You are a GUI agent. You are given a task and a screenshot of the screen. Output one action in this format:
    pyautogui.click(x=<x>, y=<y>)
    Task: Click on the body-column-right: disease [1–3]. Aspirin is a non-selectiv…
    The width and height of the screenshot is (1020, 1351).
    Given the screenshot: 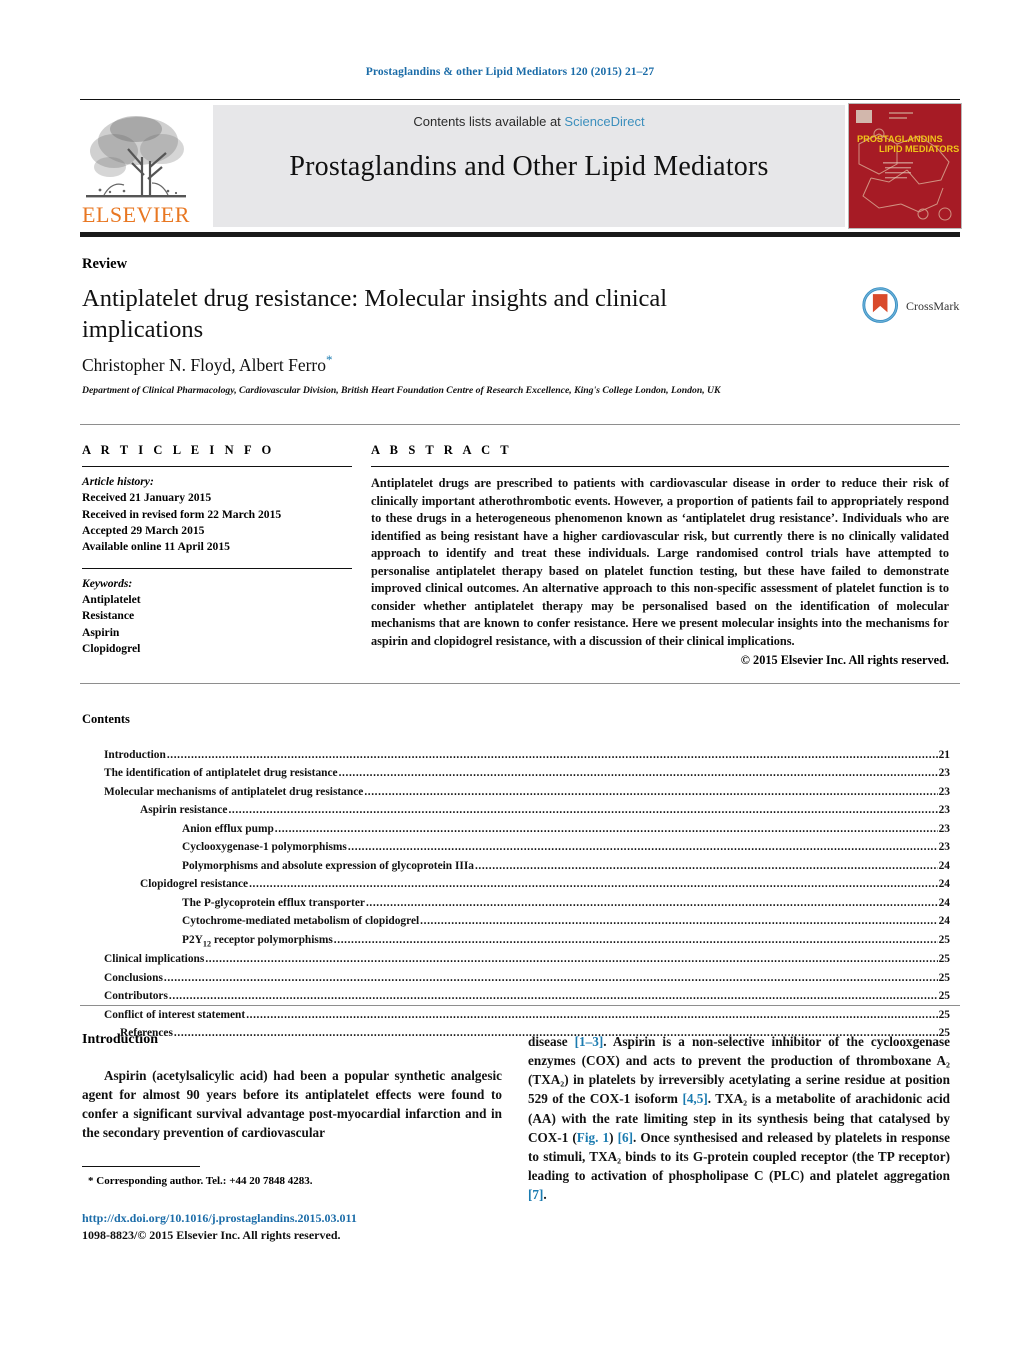 What is the action you would take?
    pyautogui.click(x=739, y=1118)
    